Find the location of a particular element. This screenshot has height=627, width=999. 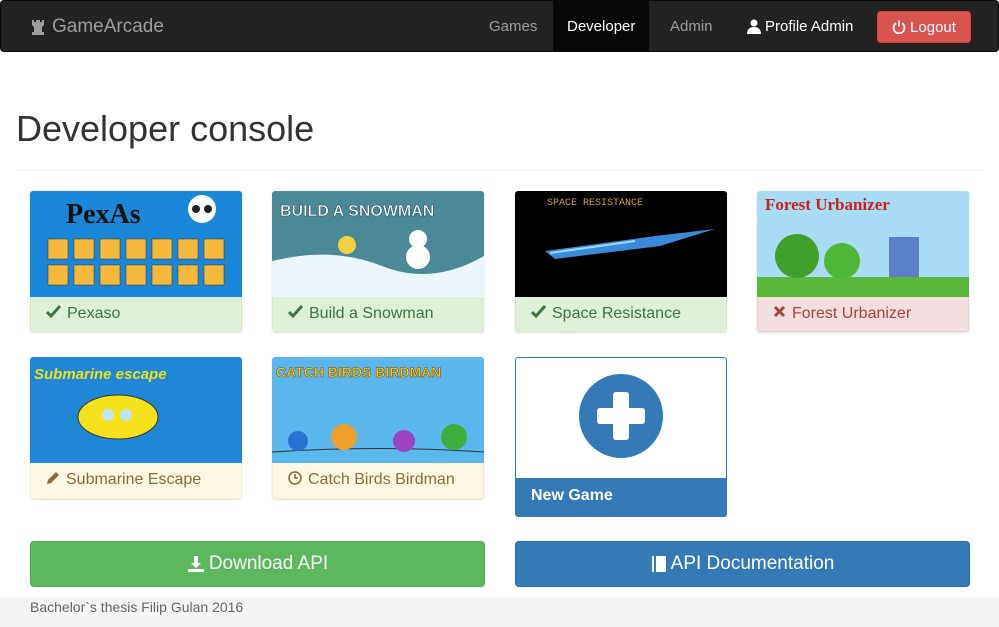

svg-text: CATCH BIRDS BIRDMAN is located at coordinates (358, 372).